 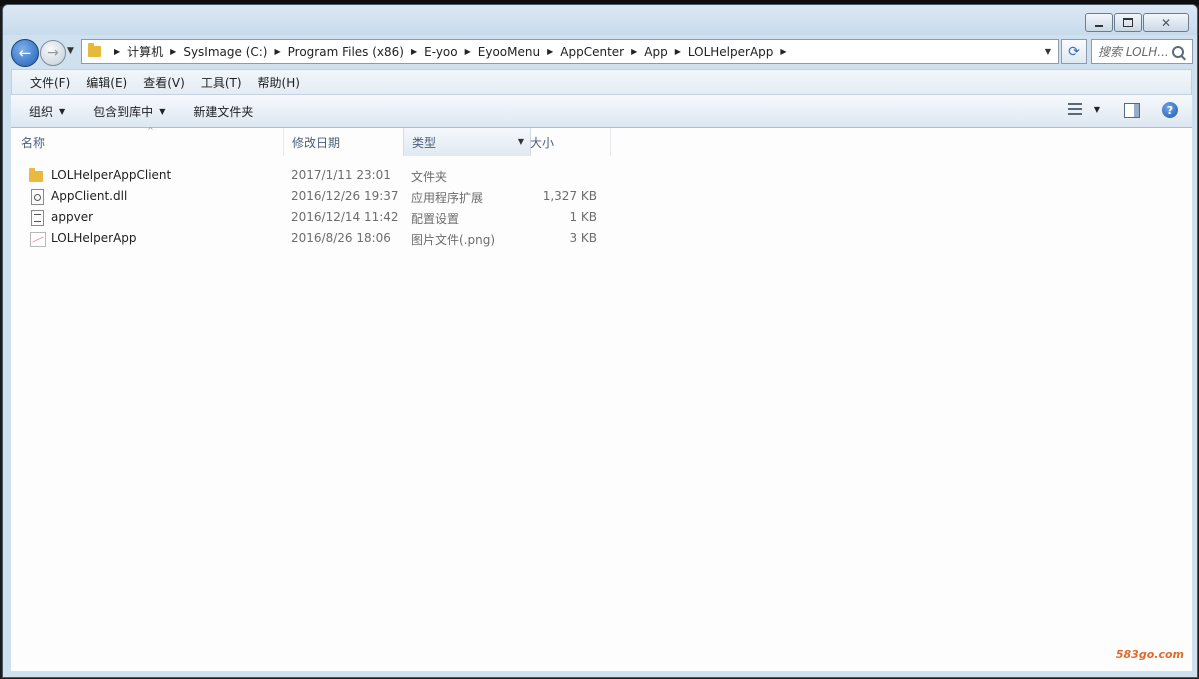 I want to click on back-button: ←, so click(x=25, y=53).